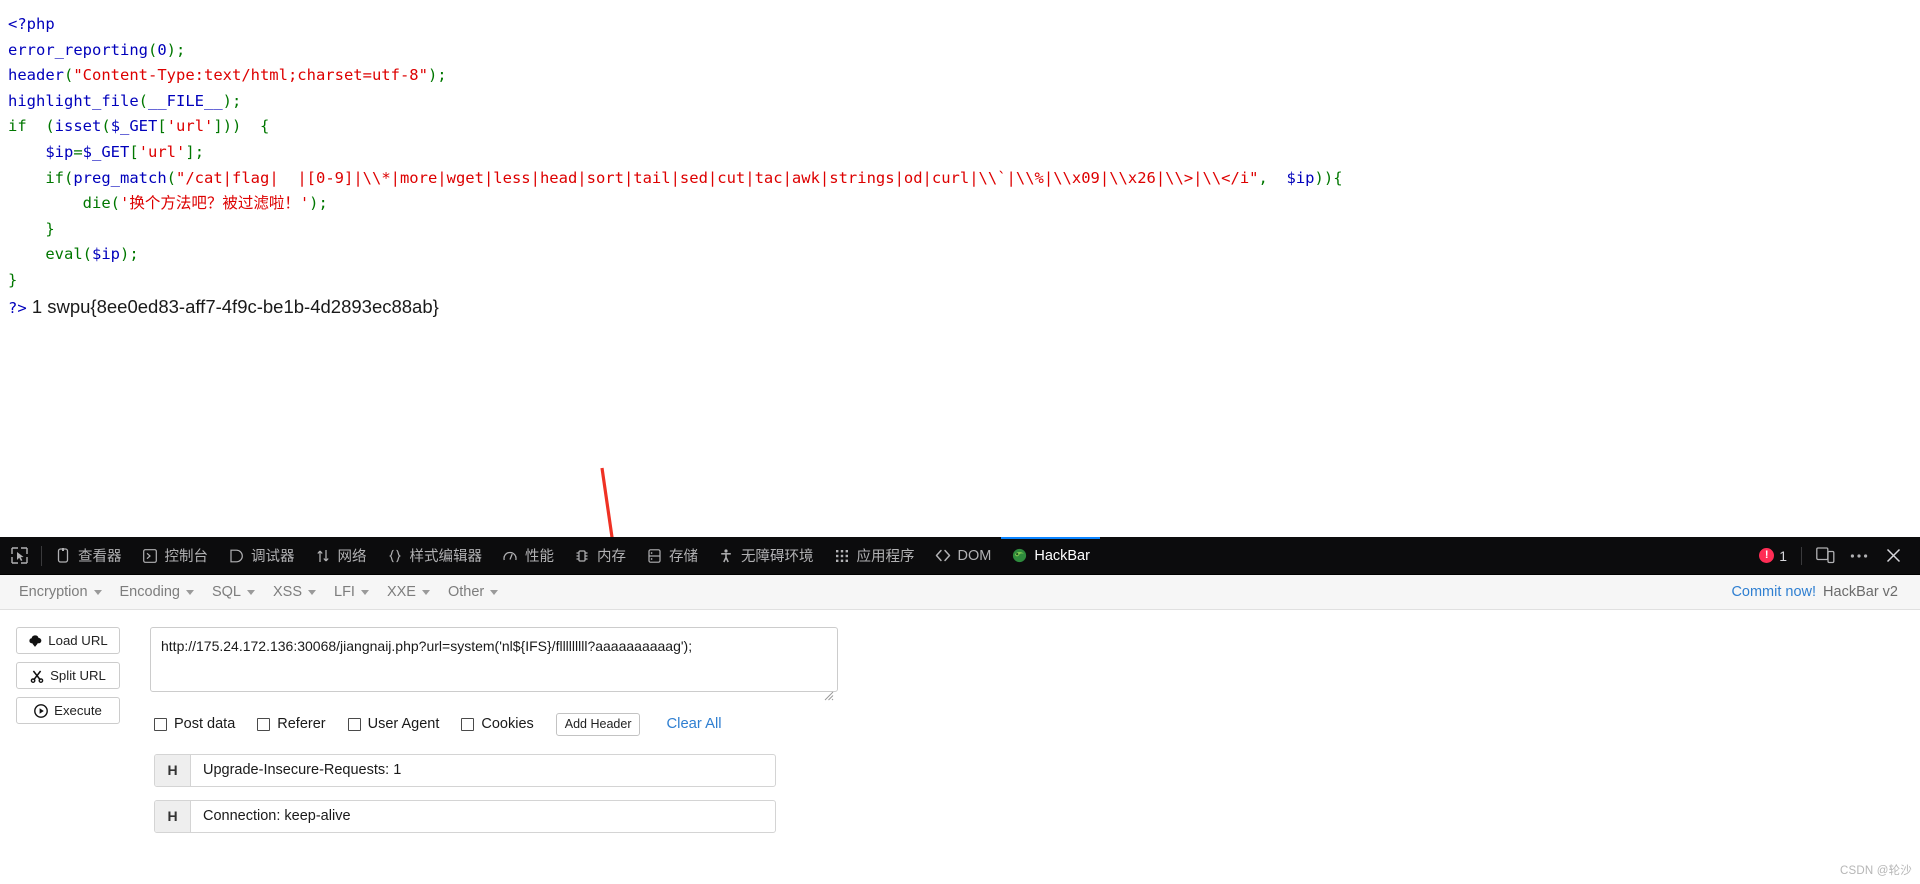 The width and height of the screenshot is (1920, 884). What do you see at coordinates (157, 592) in the screenshot?
I see `menu-encoding: Encoding` at bounding box center [157, 592].